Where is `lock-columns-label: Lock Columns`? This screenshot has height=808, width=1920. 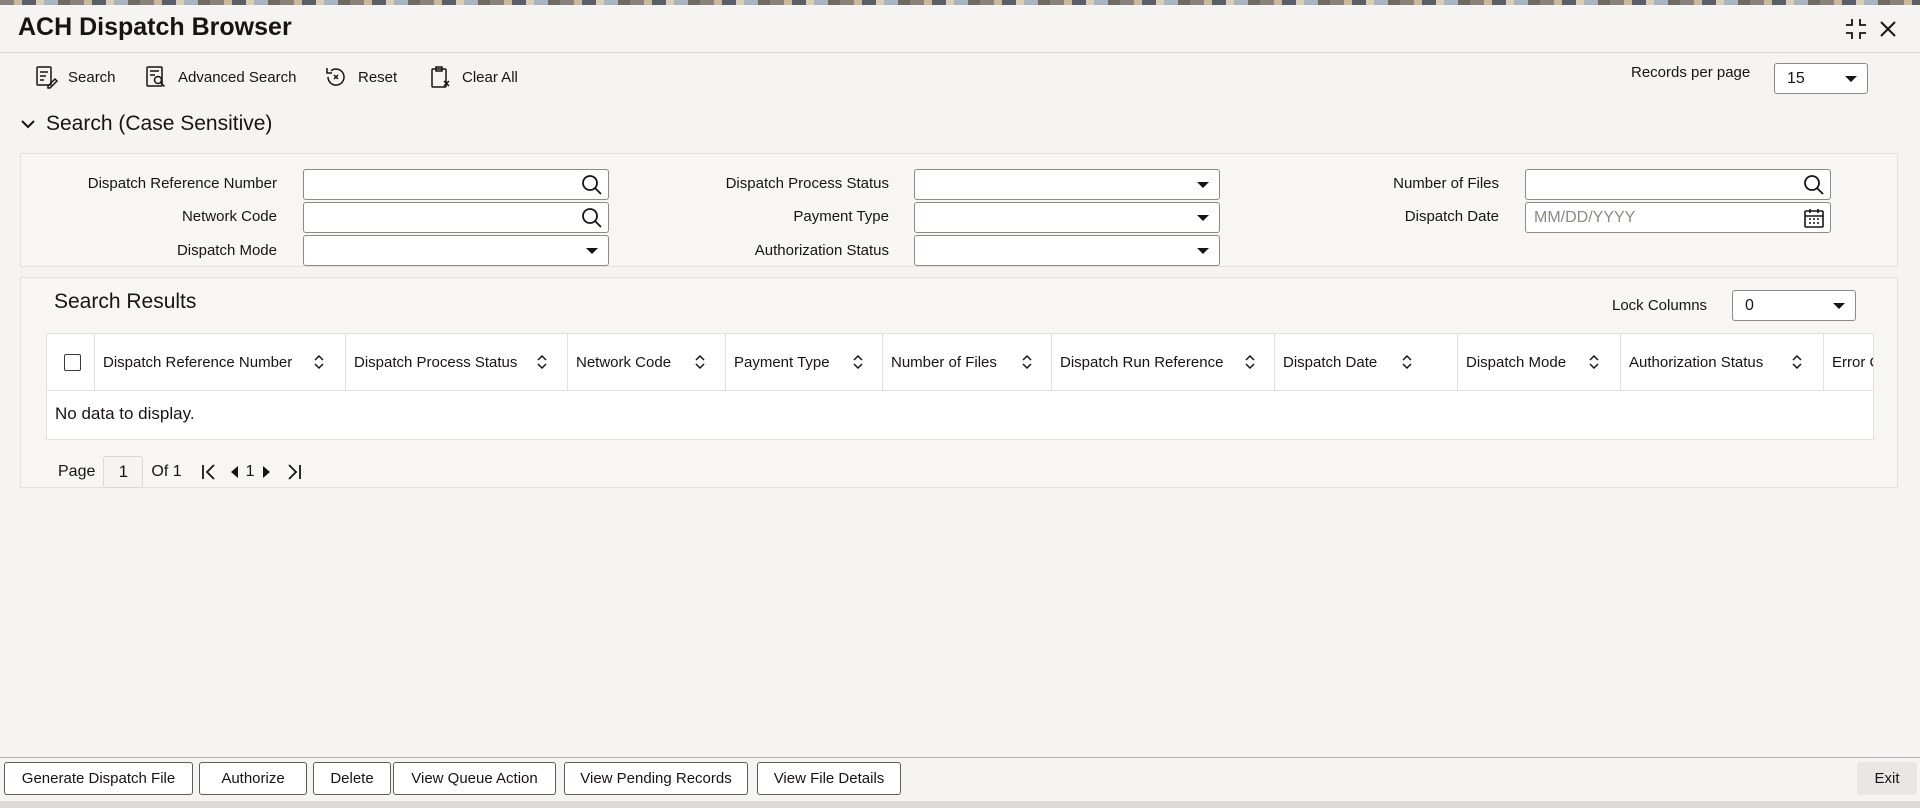 lock-columns-label: Lock Columns is located at coordinates (1660, 305).